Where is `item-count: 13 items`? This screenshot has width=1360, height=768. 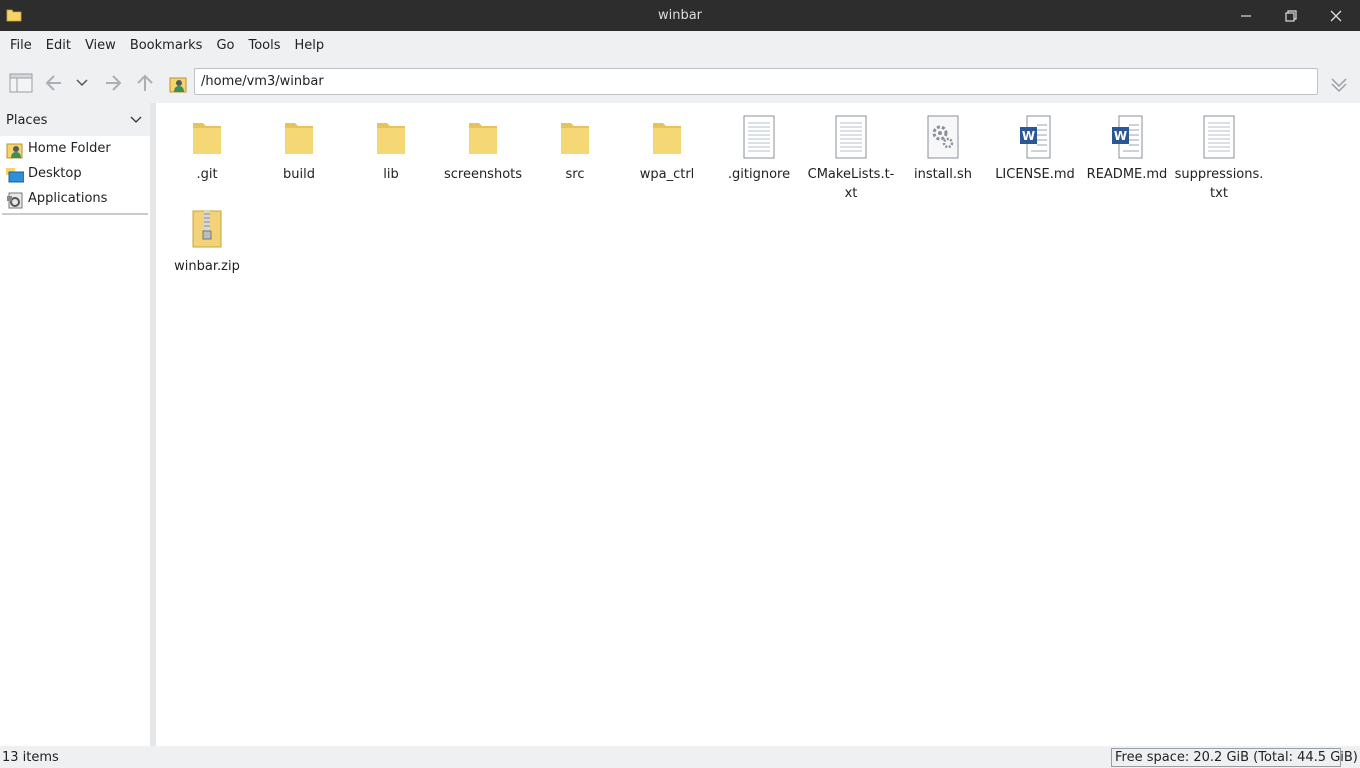 item-count: 13 items is located at coordinates (30, 757).